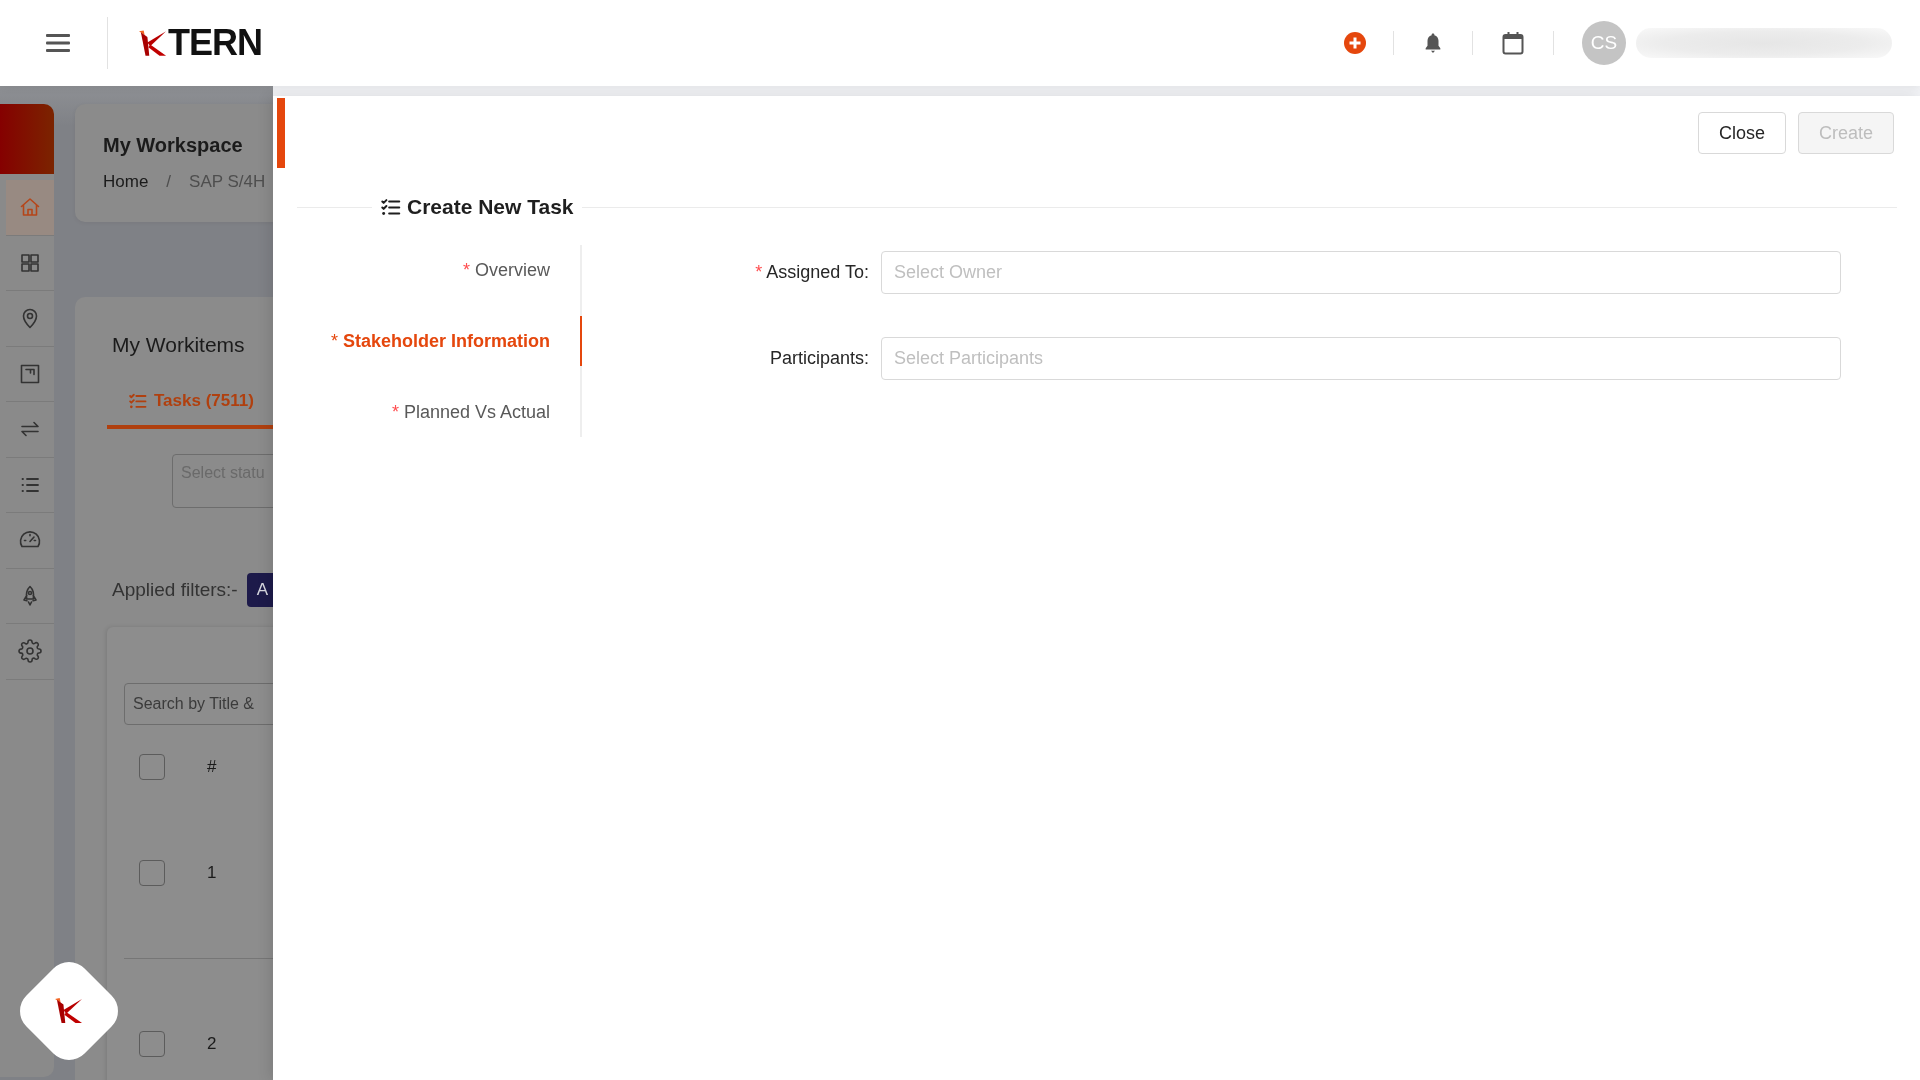 This screenshot has height=1080, width=1920. What do you see at coordinates (173, 145) in the screenshot?
I see `page-title: My Workspace` at bounding box center [173, 145].